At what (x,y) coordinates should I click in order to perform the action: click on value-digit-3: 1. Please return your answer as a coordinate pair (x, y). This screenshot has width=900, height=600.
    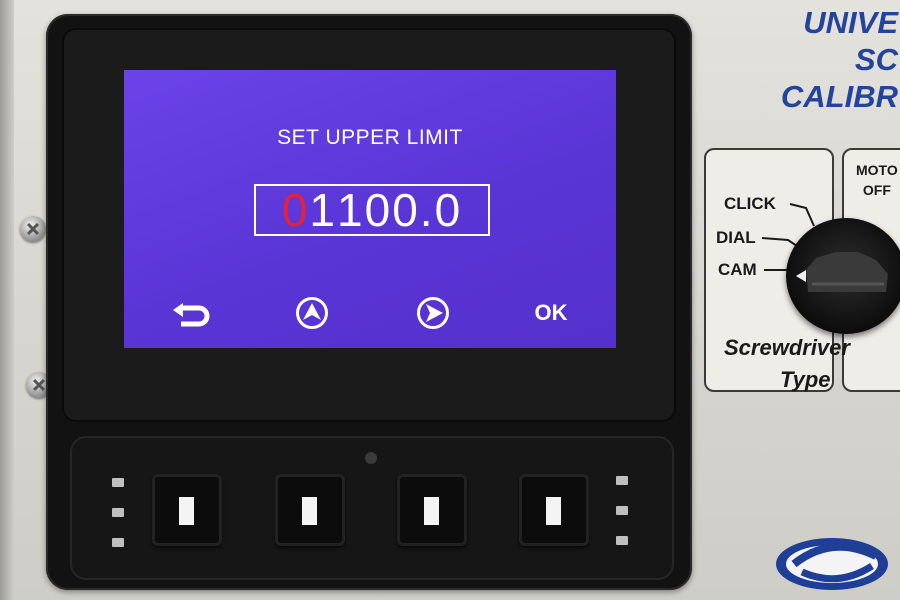
    Looking at the image, I should click on (351, 210).